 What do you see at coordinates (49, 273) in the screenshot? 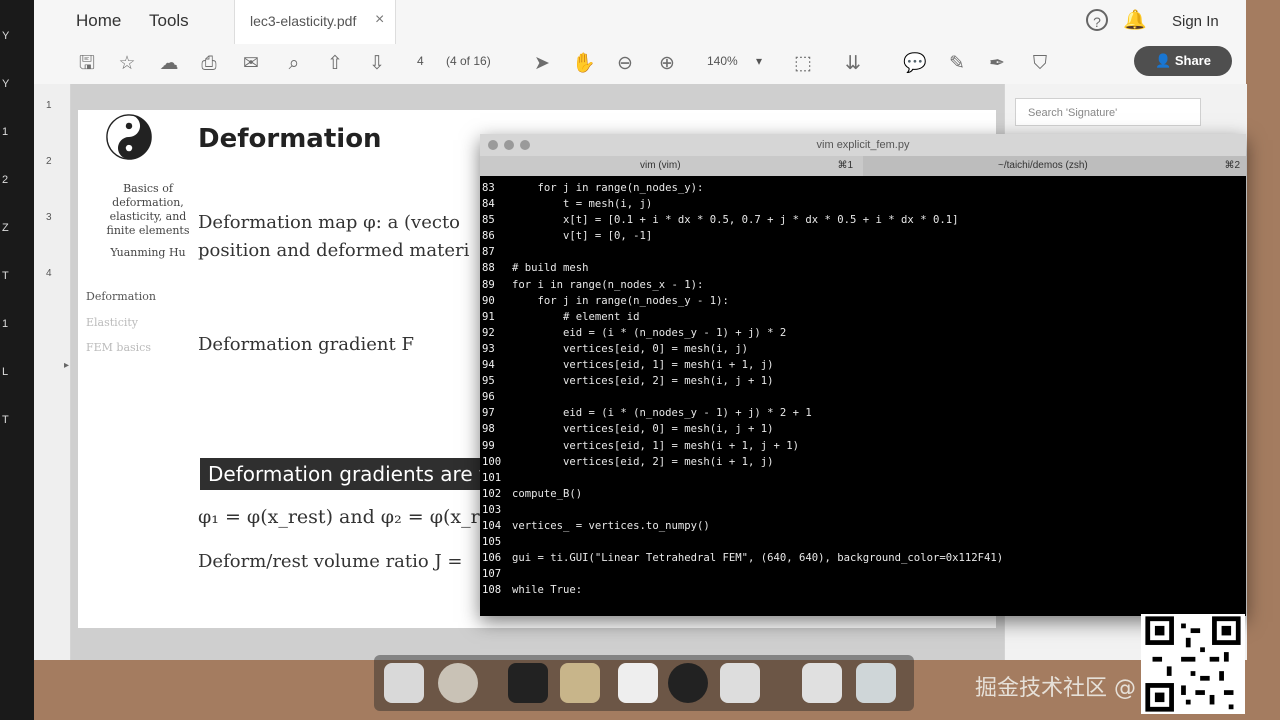
I see `page-thumb-4: 4` at bounding box center [49, 273].